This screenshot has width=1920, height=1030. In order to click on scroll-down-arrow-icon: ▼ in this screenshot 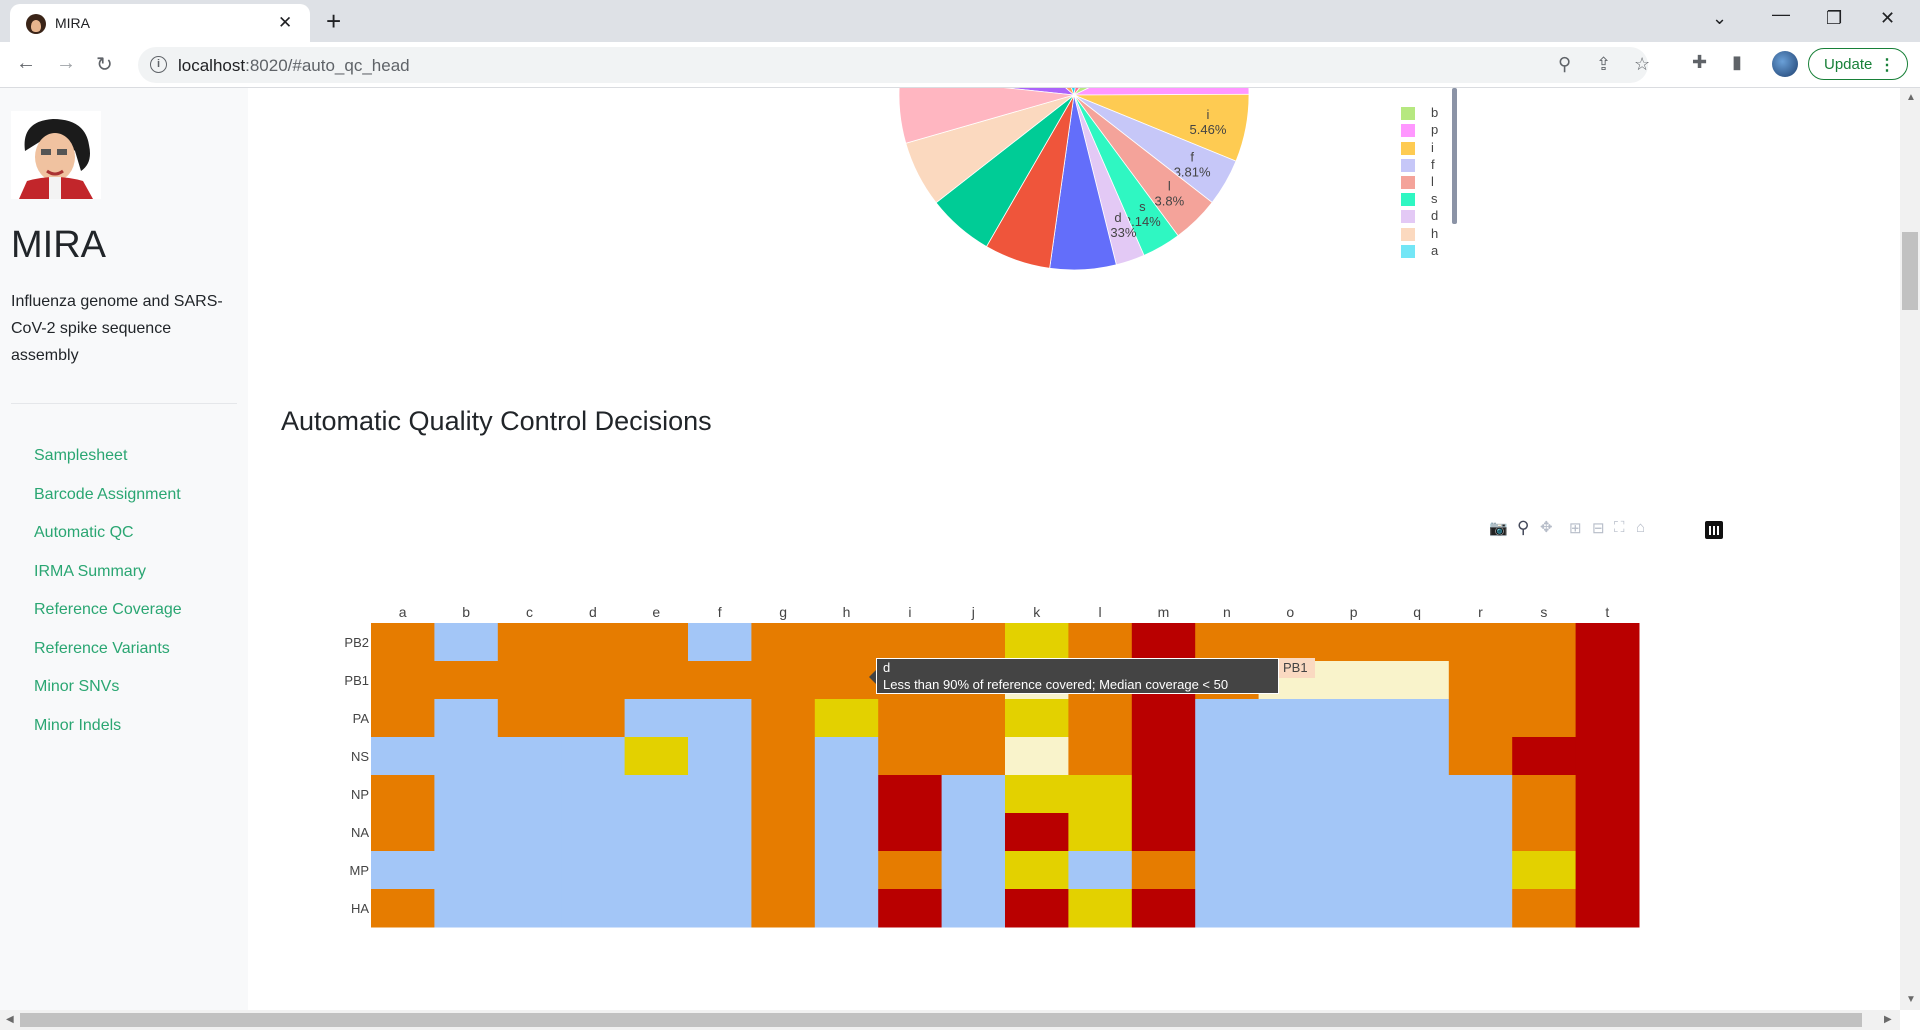, I will do `click(1911, 999)`.